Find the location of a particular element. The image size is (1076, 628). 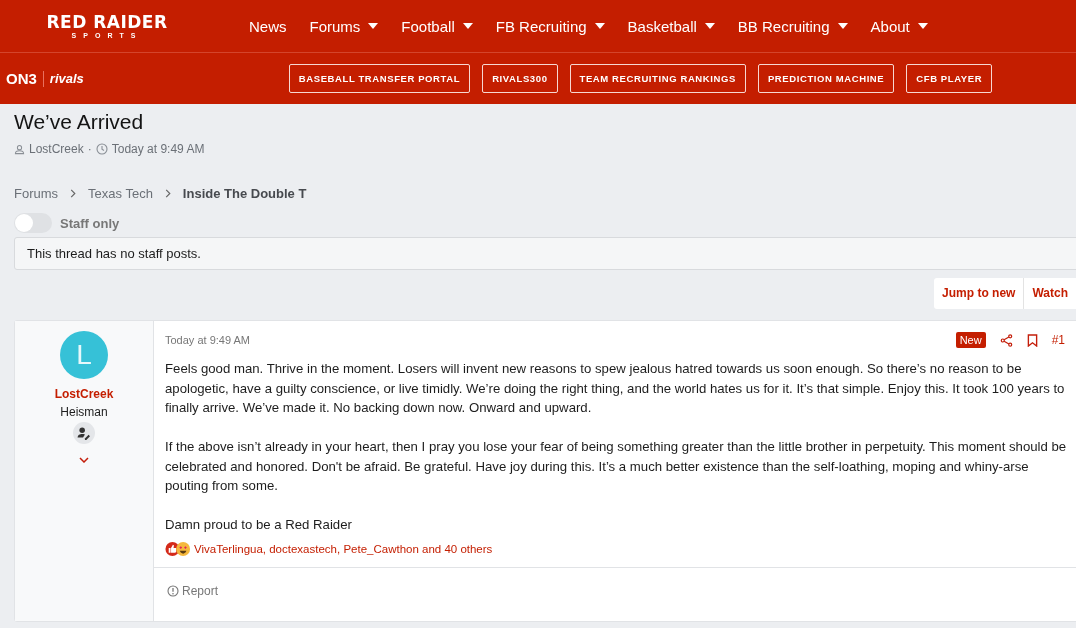

toggle-switch is located at coordinates (33, 223).